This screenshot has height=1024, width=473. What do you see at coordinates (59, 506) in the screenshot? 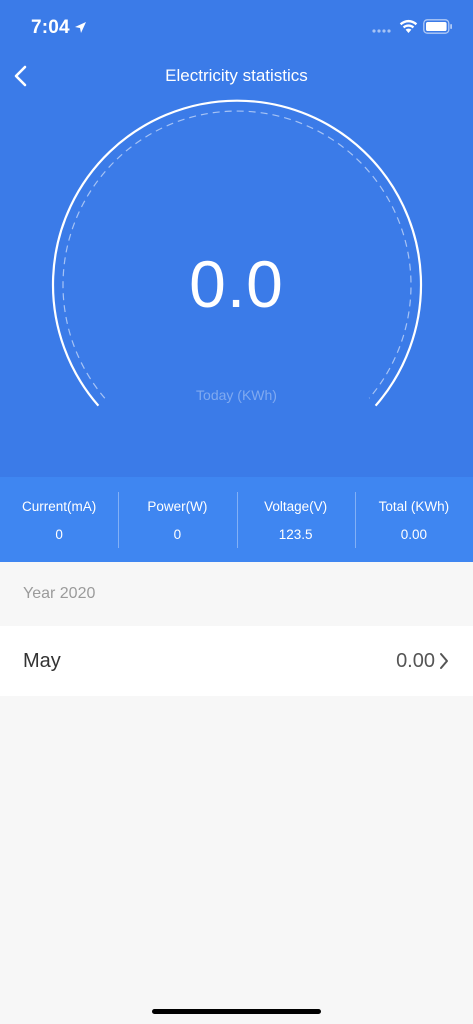
I see `stat-label: Current(mA)` at bounding box center [59, 506].